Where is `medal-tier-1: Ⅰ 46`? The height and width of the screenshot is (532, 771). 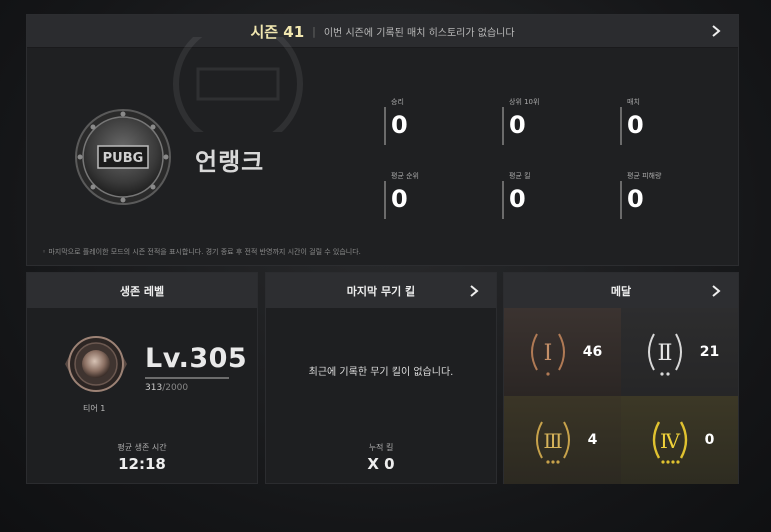 medal-tier-1: Ⅰ 46 is located at coordinates (562, 352).